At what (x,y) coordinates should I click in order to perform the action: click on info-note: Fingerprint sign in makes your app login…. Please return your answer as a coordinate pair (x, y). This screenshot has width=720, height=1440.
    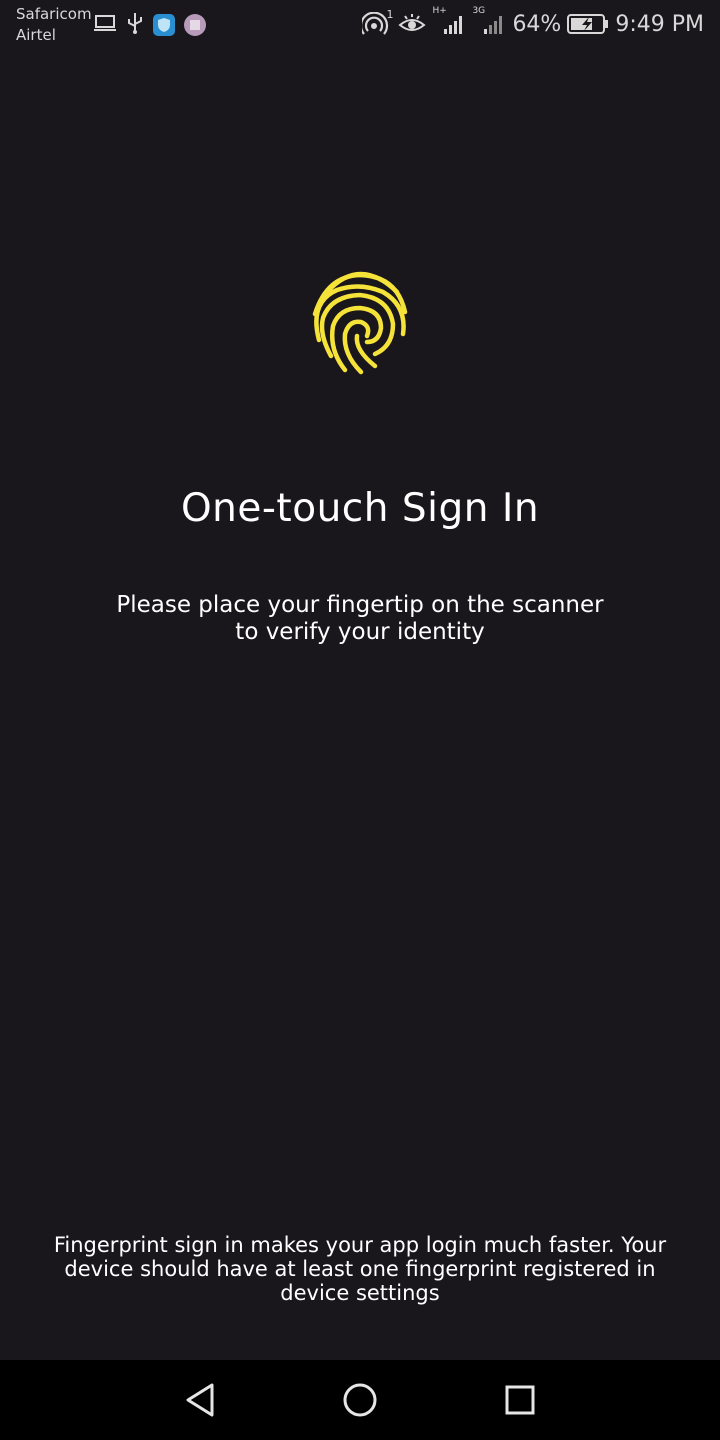
    Looking at the image, I should click on (360, 1269).